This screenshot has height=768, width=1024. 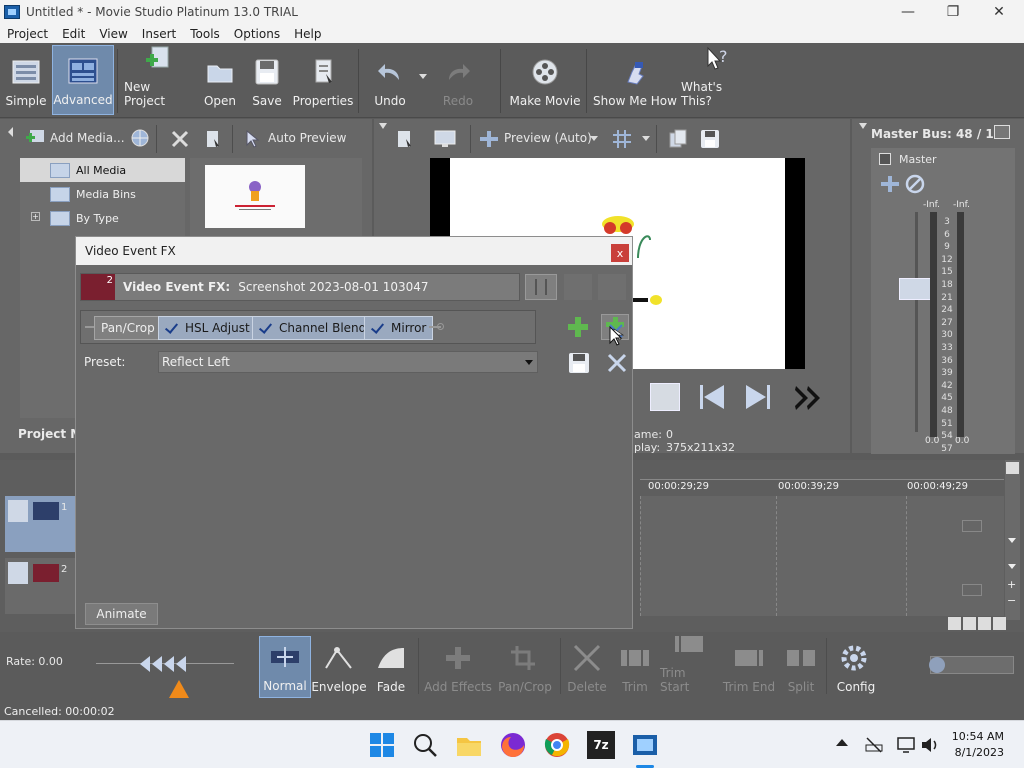 What do you see at coordinates (617, 363) in the screenshot?
I see `delete-preset-button` at bounding box center [617, 363].